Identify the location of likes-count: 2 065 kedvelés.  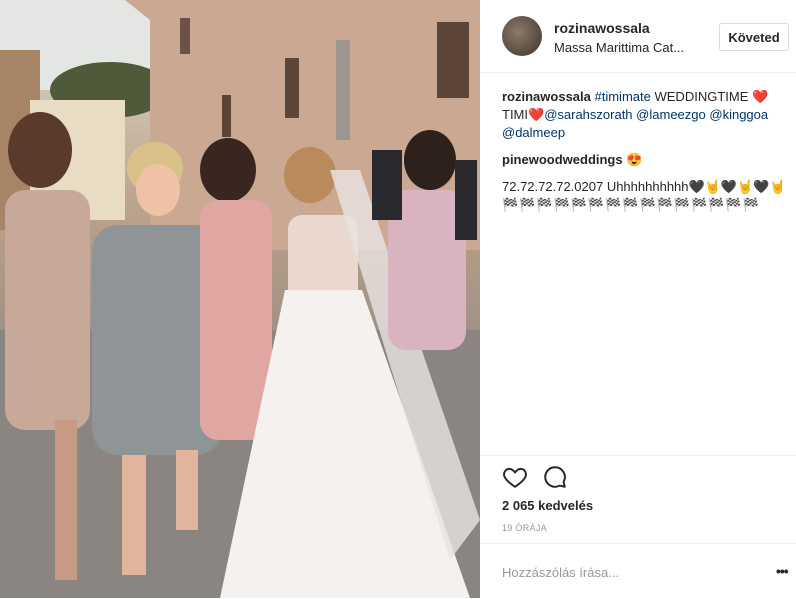
(547, 505).